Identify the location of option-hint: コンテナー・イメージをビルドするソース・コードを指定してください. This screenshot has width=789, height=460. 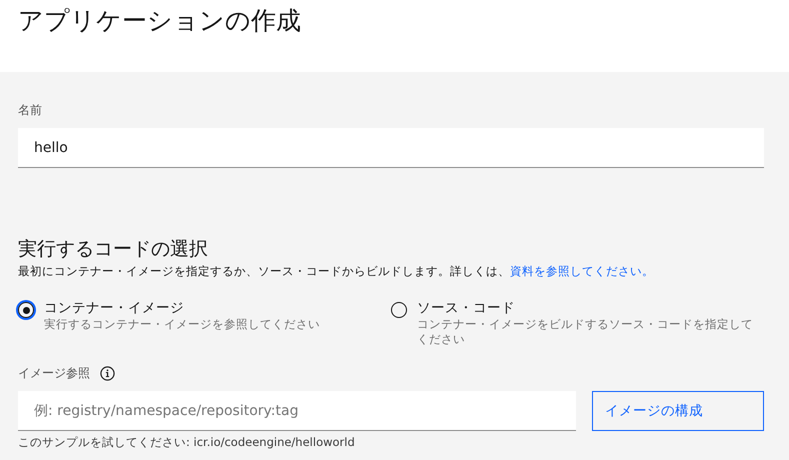
(585, 332).